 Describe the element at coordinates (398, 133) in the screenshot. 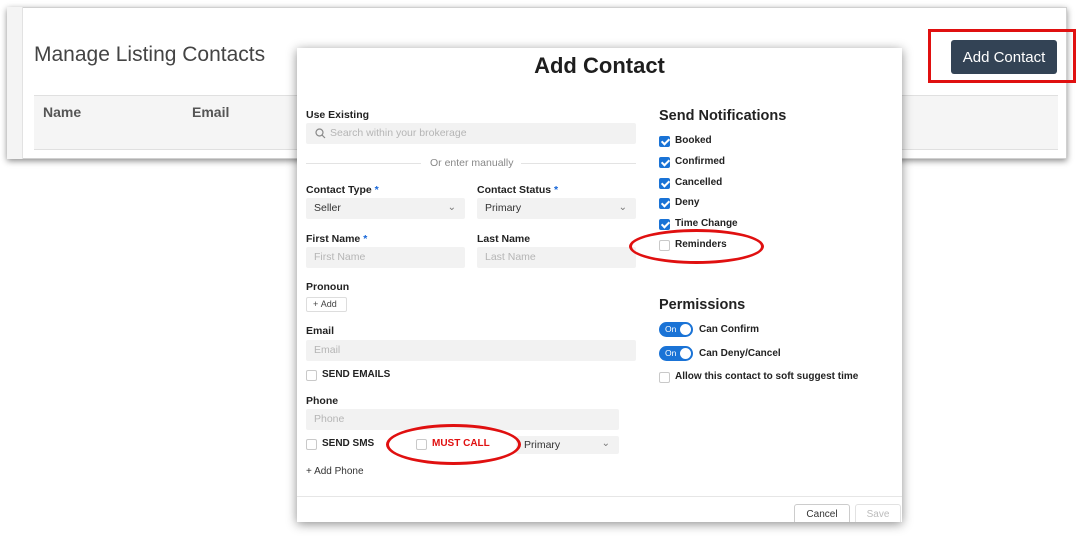

I see `search-placeholder: Search within your brokerage` at that location.